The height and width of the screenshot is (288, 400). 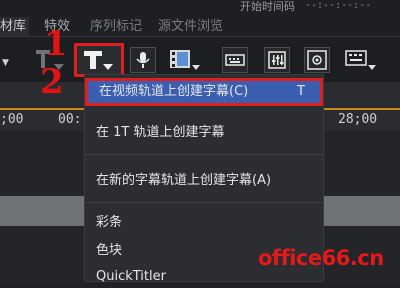 I want to click on step-1-annotation: 1, so click(x=56, y=44).